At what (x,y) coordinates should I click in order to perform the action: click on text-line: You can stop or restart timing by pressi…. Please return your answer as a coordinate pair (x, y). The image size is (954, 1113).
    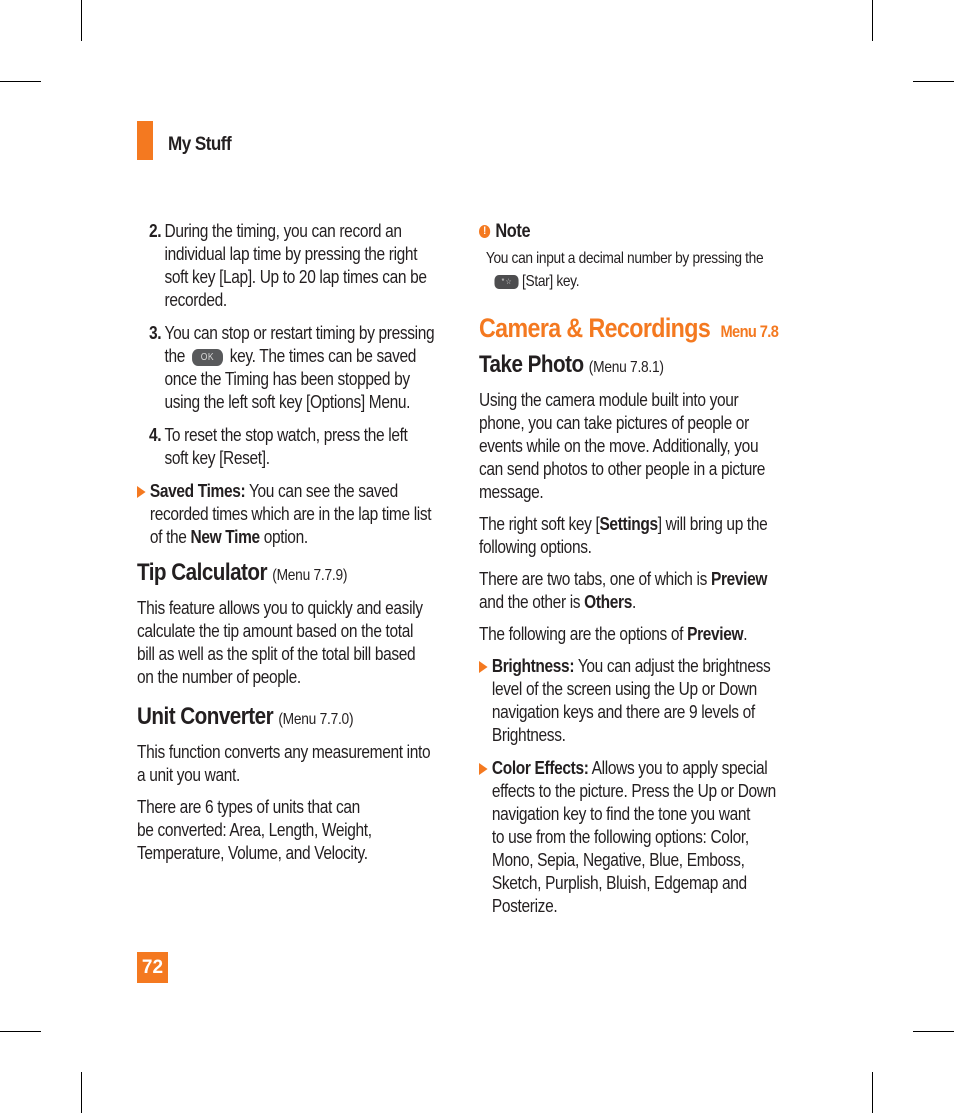
    Looking at the image, I should click on (299, 333).